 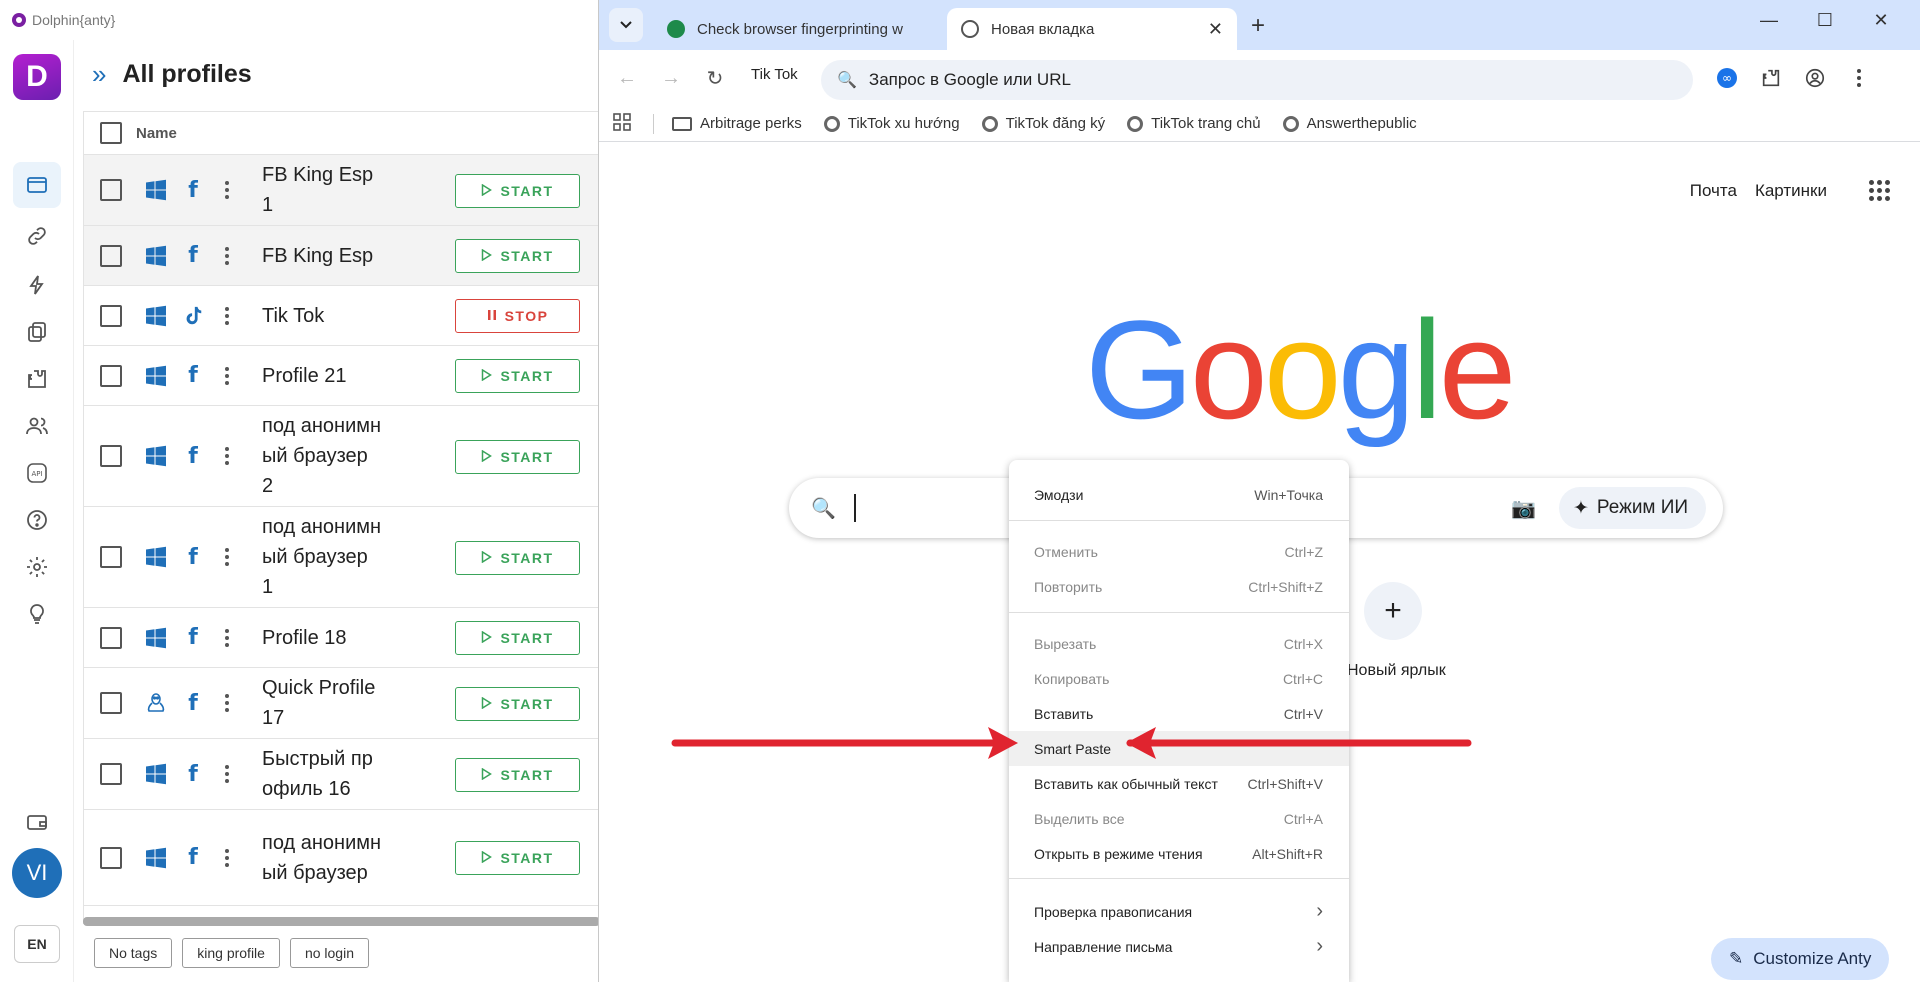 I want to click on table-row: f под анонимный браузер START, so click(x=342, y=858).